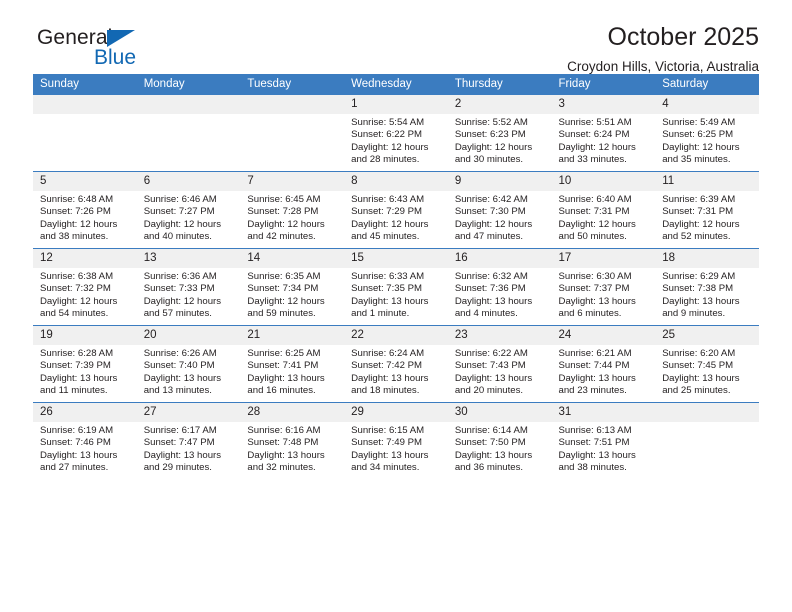  Describe the element at coordinates (491, 353) in the screenshot. I see `day-detail-line: Sunrise: 6:22 AM` at that location.